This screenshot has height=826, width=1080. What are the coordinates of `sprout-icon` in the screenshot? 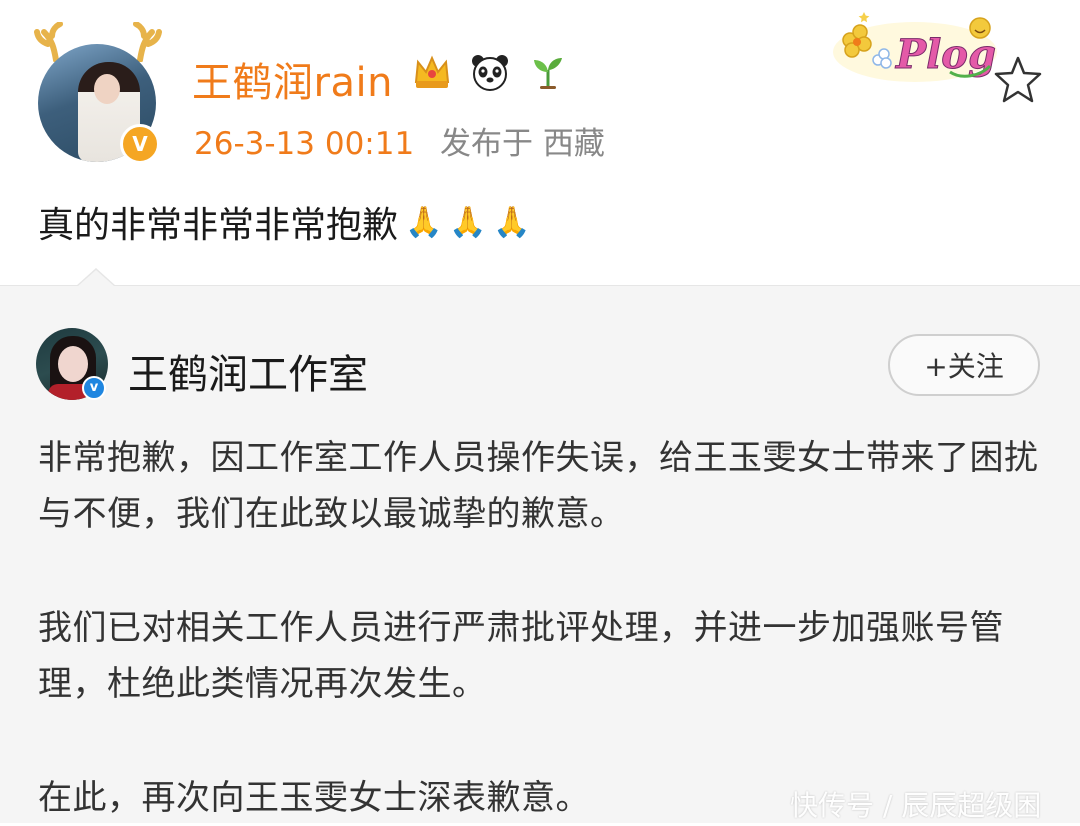 It's located at (548, 72).